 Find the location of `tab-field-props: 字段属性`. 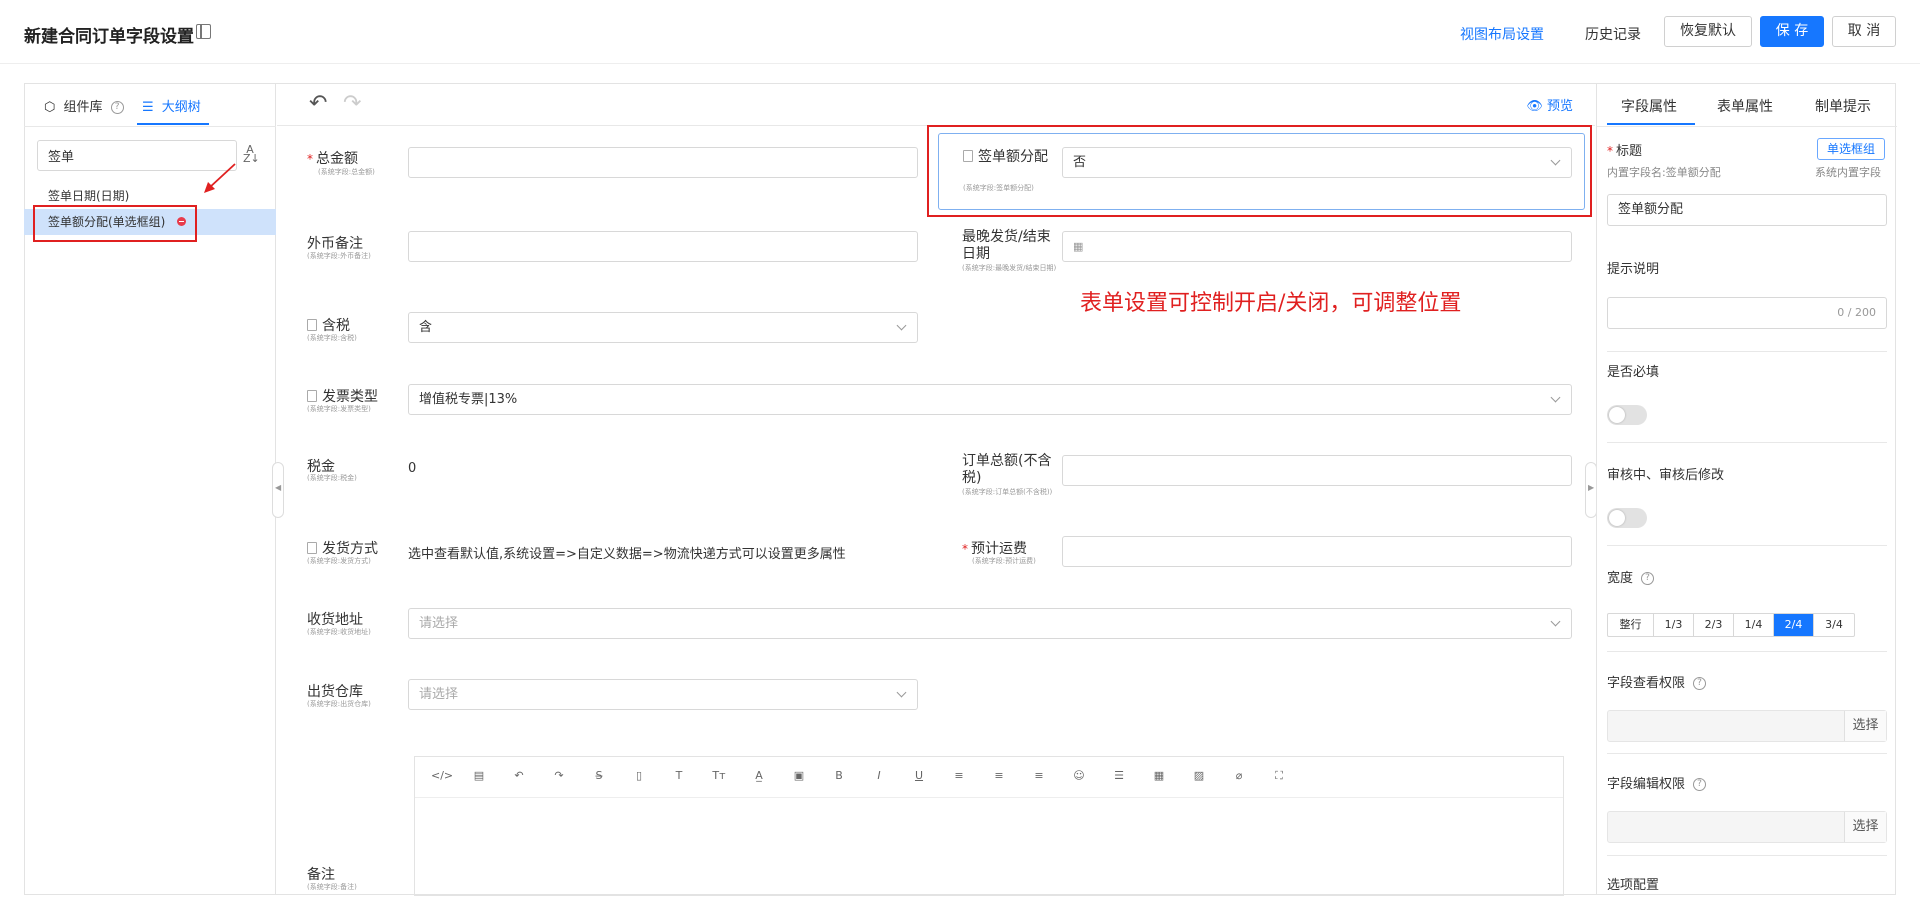

tab-field-props: 字段属性 is located at coordinates (1649, 106).